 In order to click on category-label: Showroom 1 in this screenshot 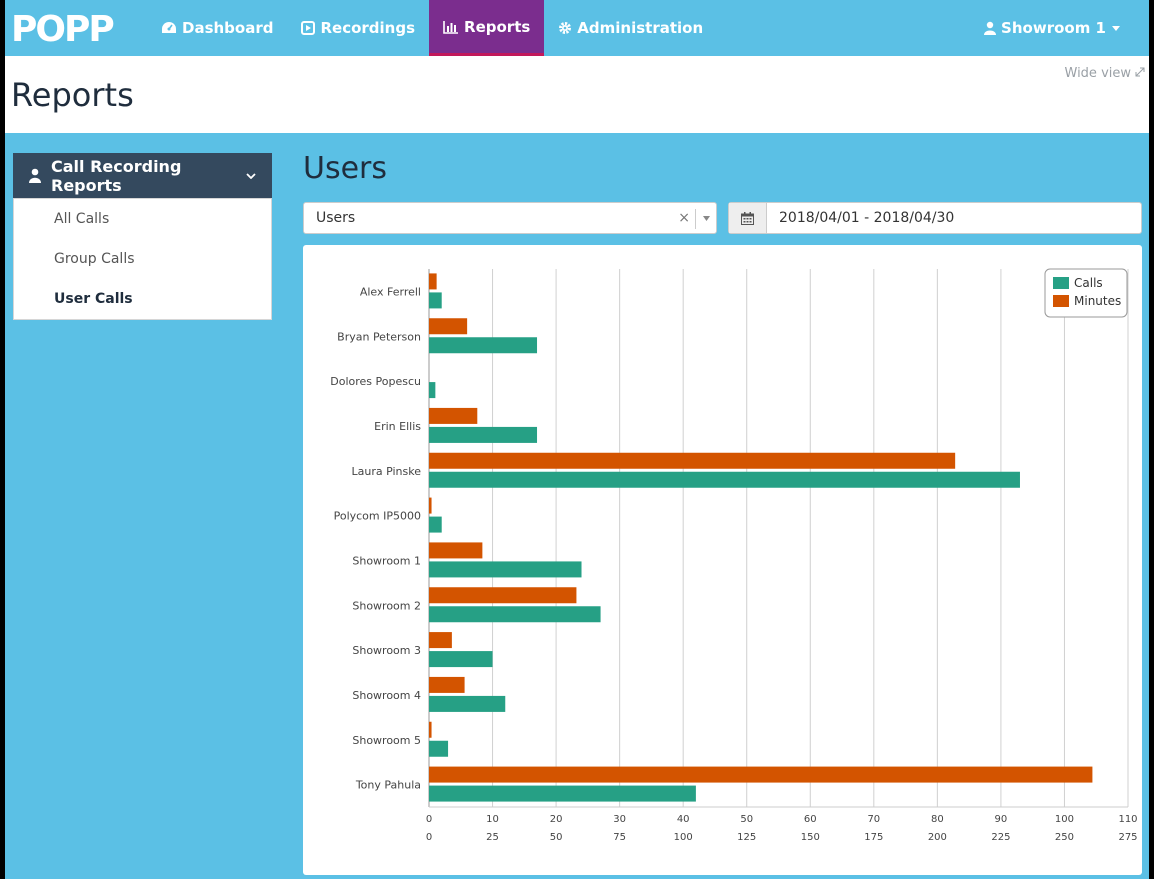, I will do `click(386, 560)`.